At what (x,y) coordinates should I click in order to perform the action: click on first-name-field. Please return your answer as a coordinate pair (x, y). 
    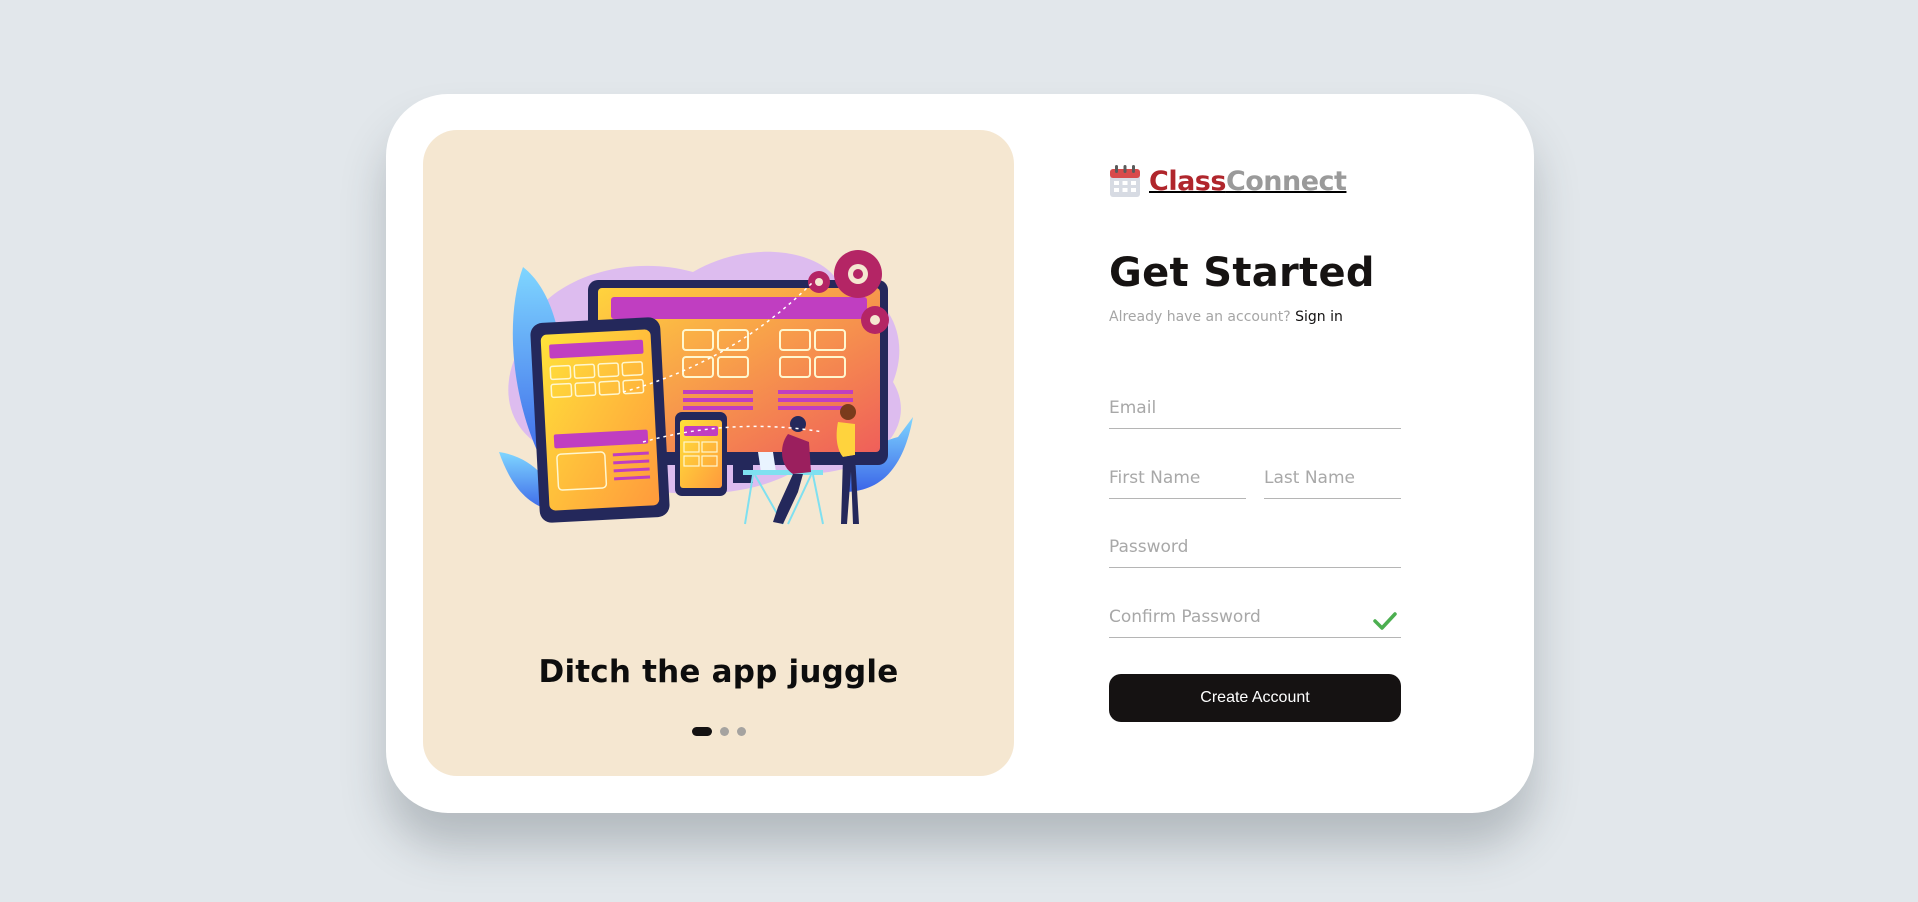
    Looking at the image, I should click on (1177, 478).